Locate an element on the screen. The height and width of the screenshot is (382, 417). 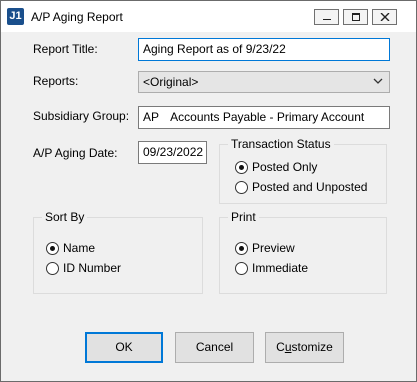
transaction-status-title: Transaction Status is located at coordinates (281, 144).